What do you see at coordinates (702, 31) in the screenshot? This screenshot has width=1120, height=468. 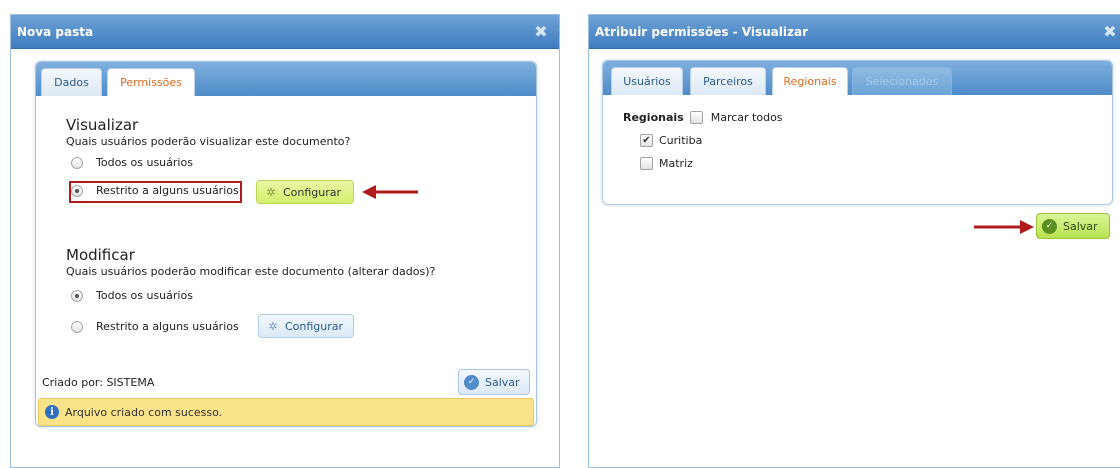 I see `dialog-title: Atribuir permissões - Visualizar` at bounding box center [702, 31].